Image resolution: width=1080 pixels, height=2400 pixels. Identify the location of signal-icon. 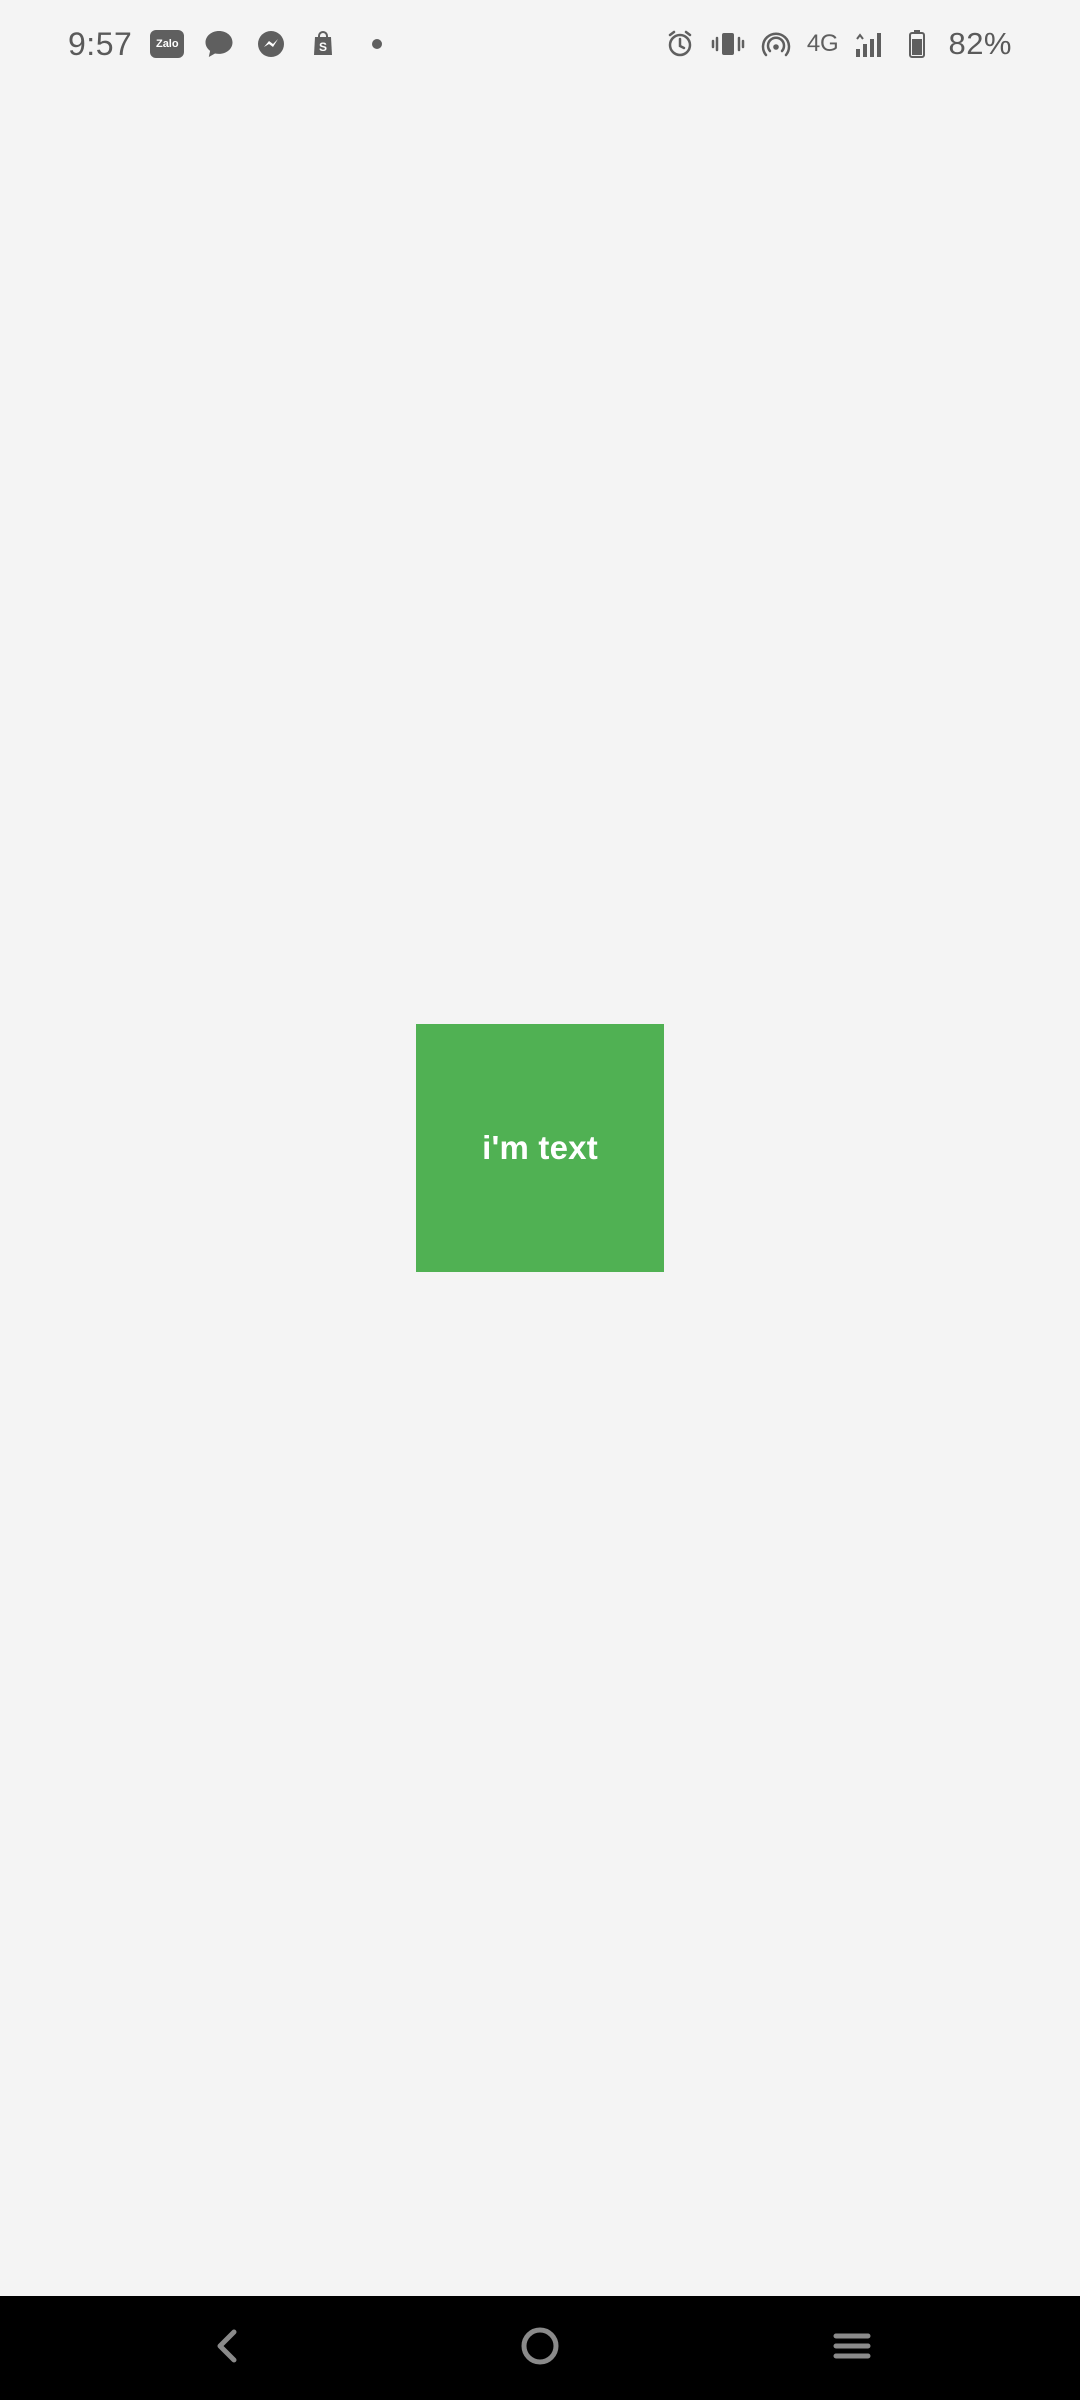
(869, 44).